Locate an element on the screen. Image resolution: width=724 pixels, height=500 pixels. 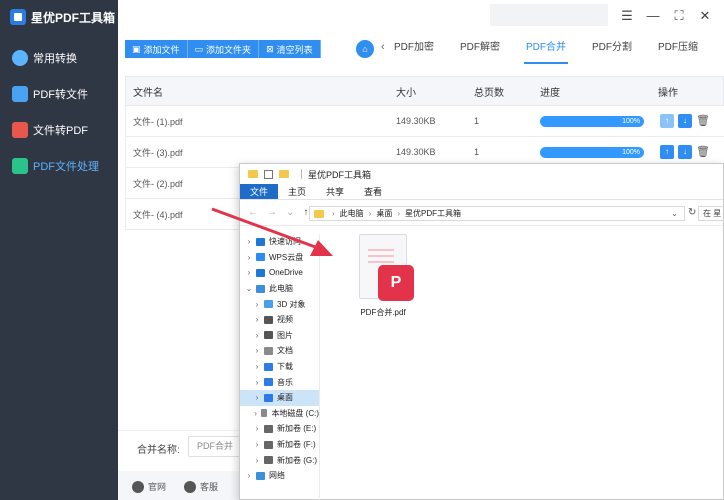
refresh-icon: ↻ is located at coordinates (692, 212).